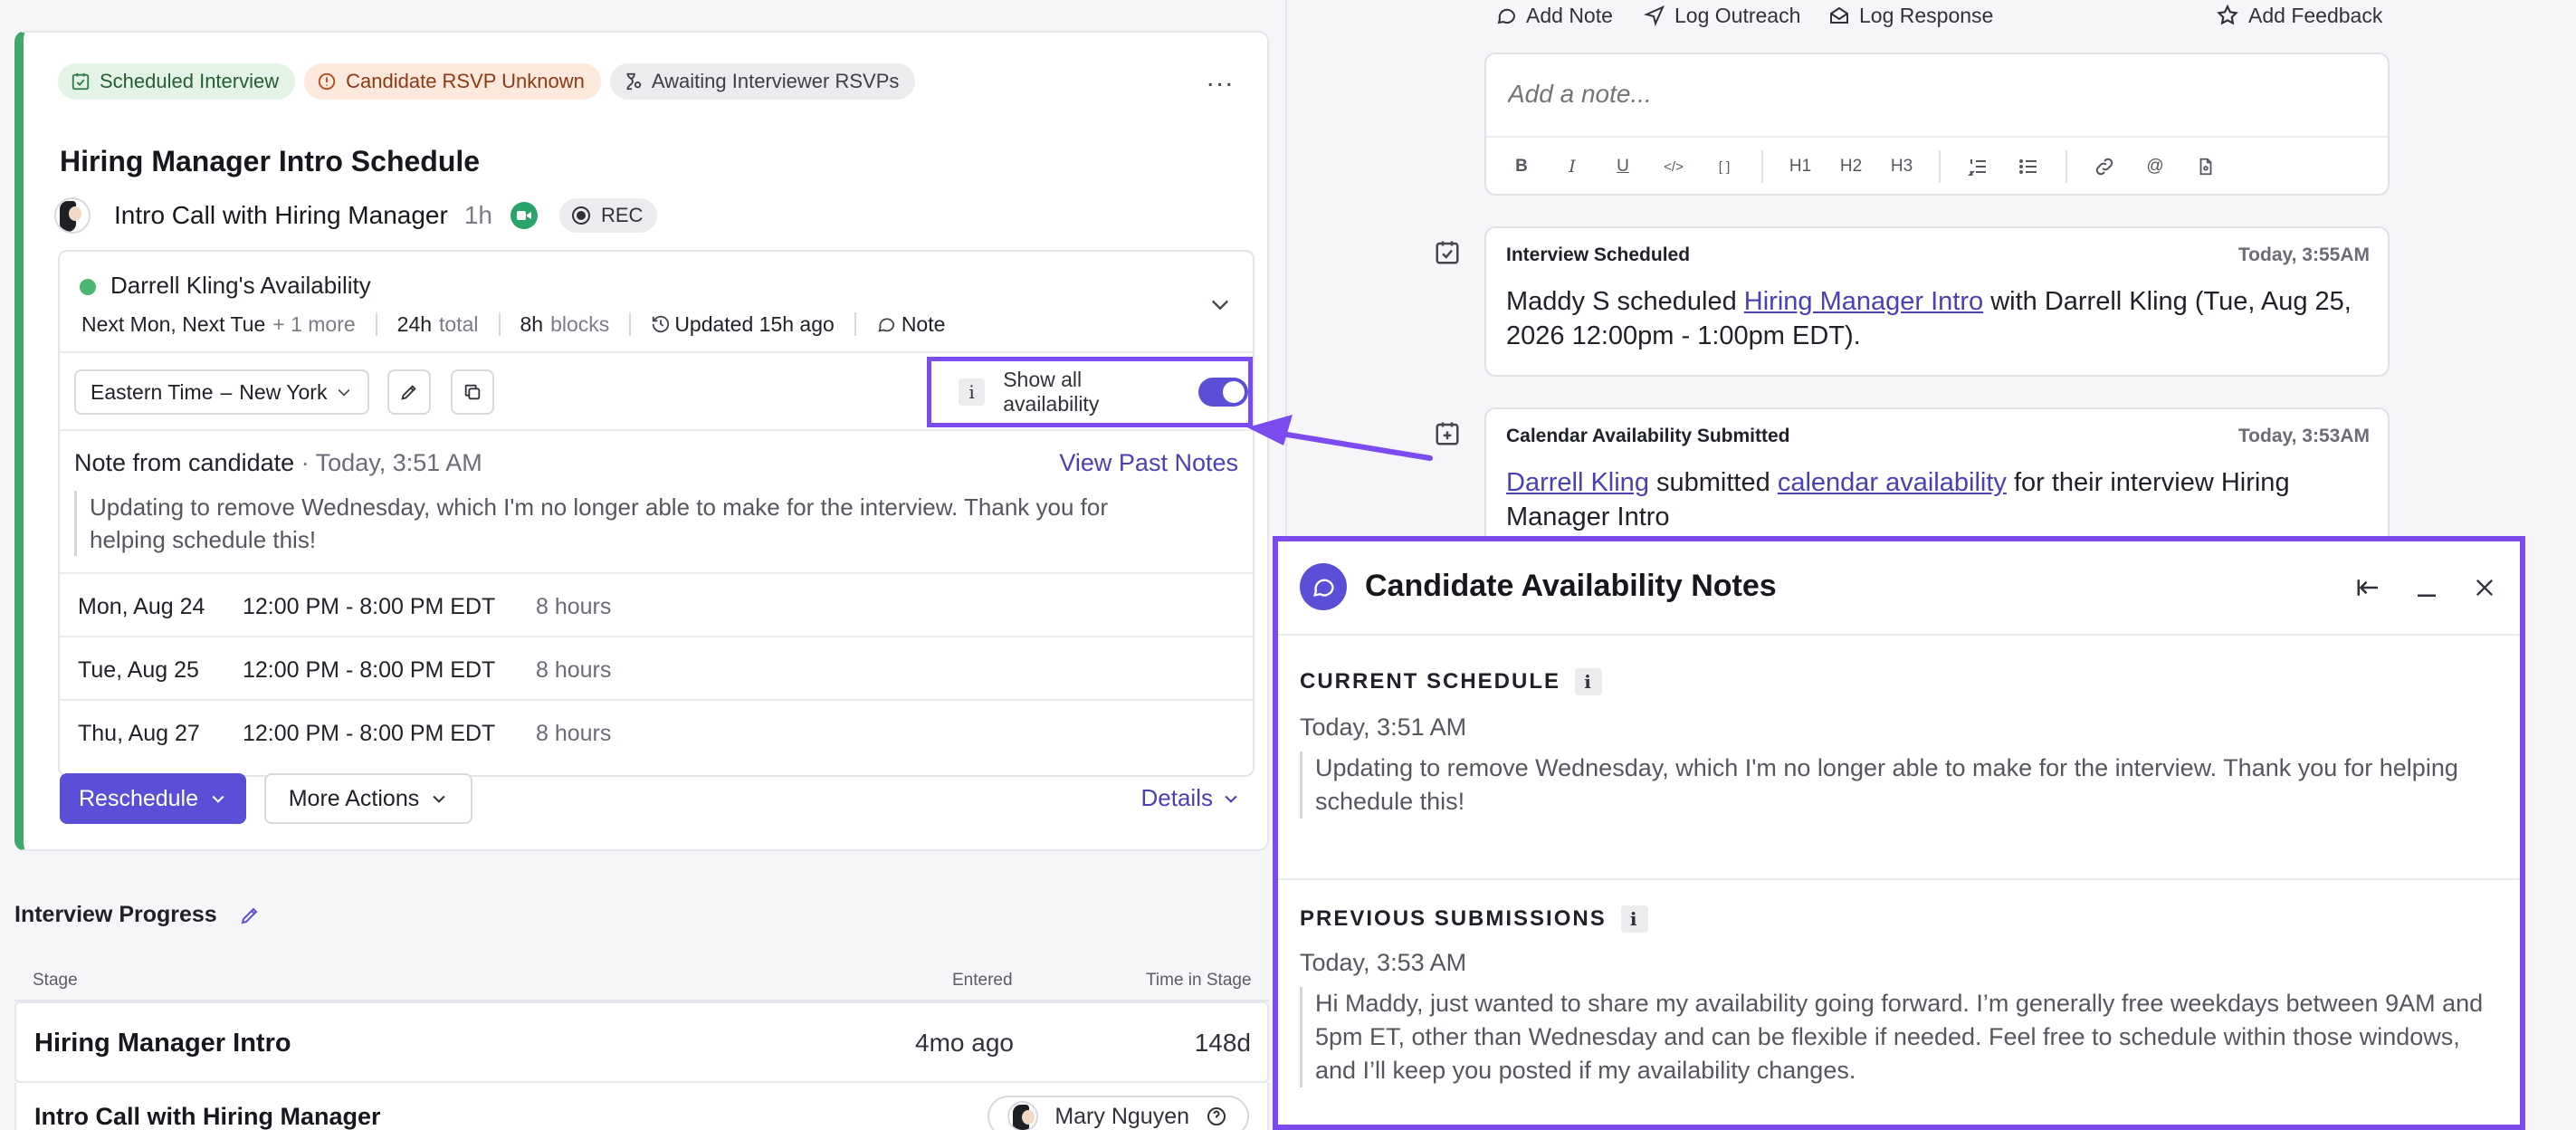 This screenshot has width=2576, height=1130. Describe the element at coordinates (1713, 482) in the screenshot. I see `activity-verb: submitted` at that location.